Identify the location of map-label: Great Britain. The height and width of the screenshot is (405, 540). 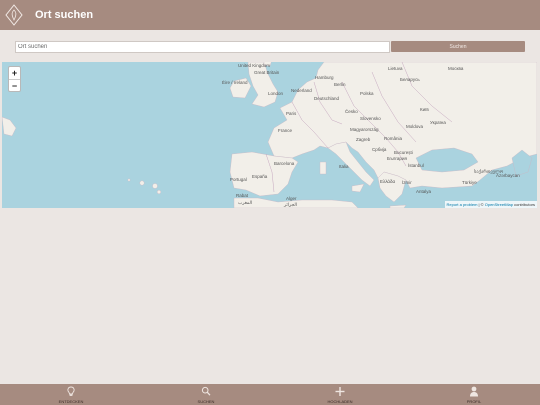
(267, 72).